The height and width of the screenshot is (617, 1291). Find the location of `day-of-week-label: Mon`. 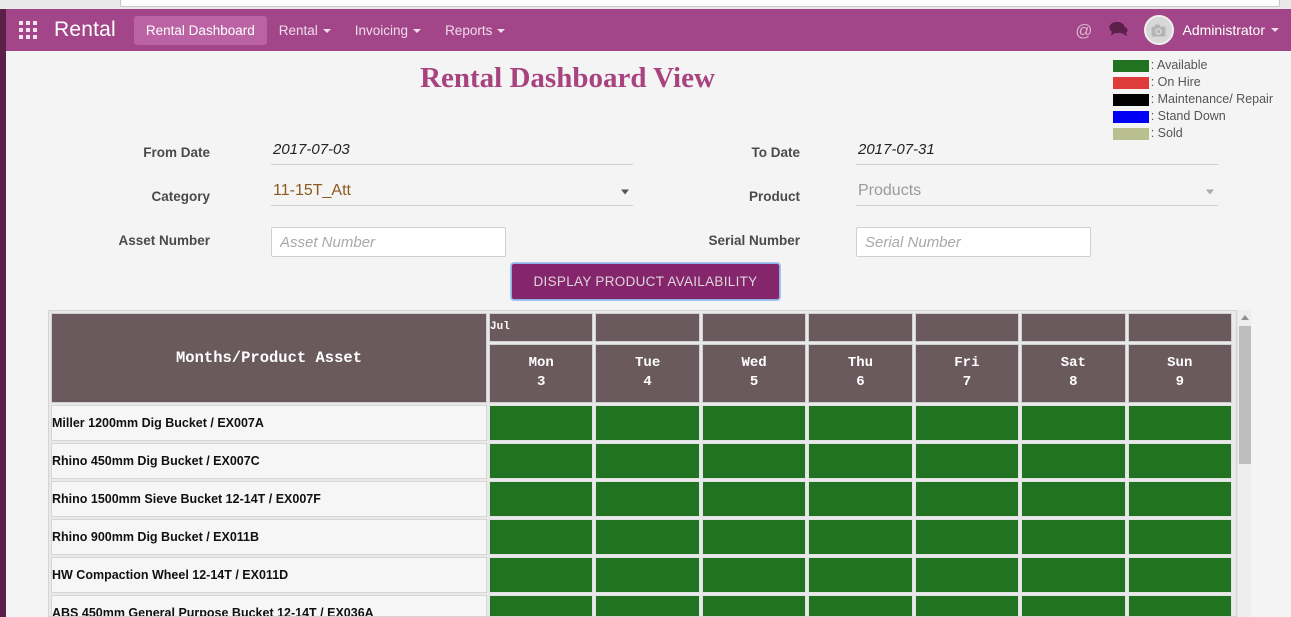

day-of-week-label: Mon is located at coordinates (541, 363).